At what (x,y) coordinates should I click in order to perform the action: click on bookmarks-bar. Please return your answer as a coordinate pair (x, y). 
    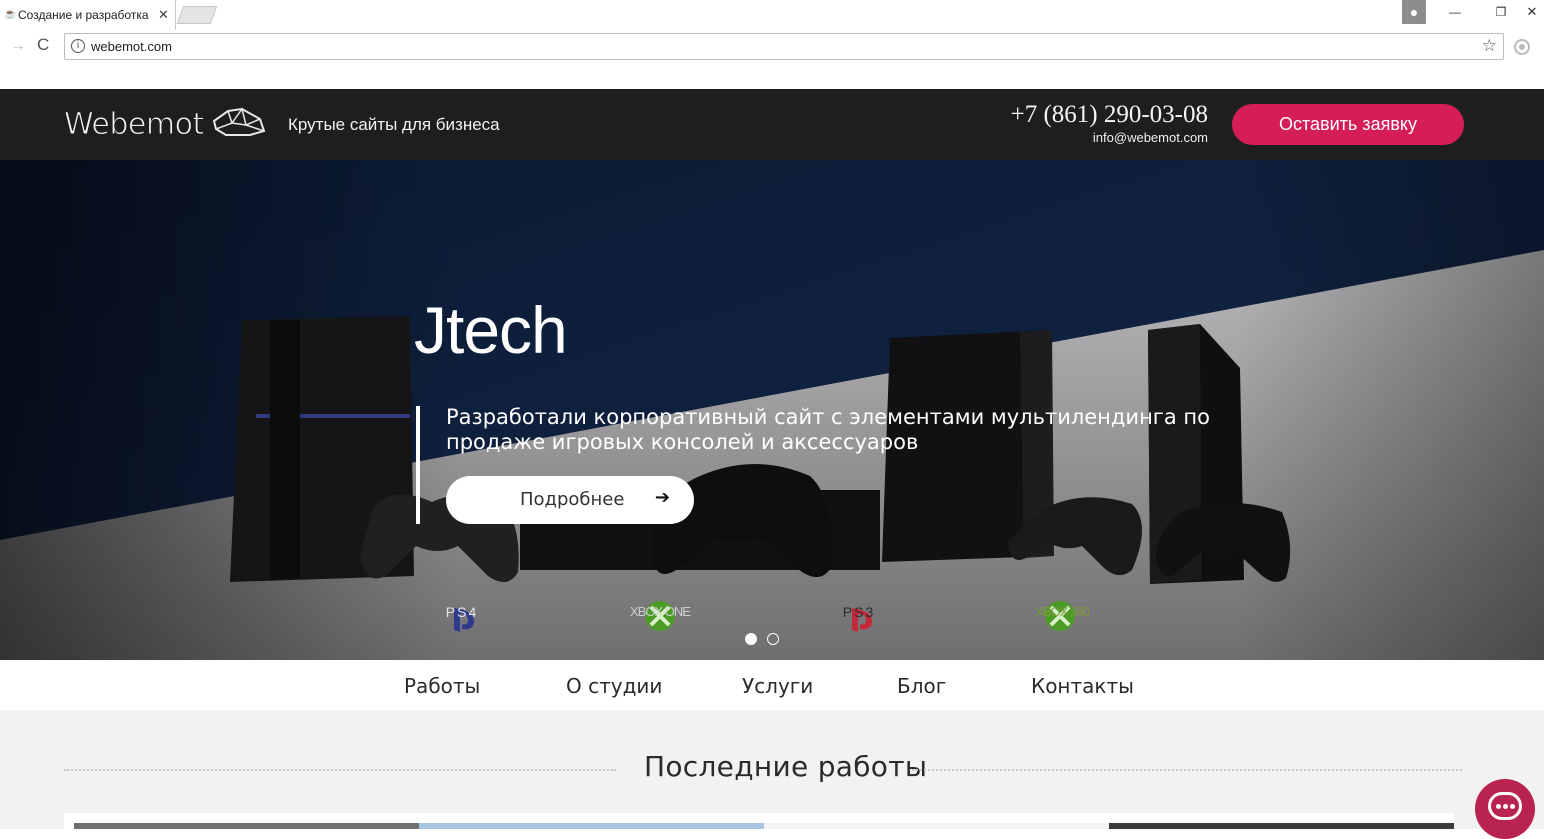
    Looking at the image, I should click on (772, 76).